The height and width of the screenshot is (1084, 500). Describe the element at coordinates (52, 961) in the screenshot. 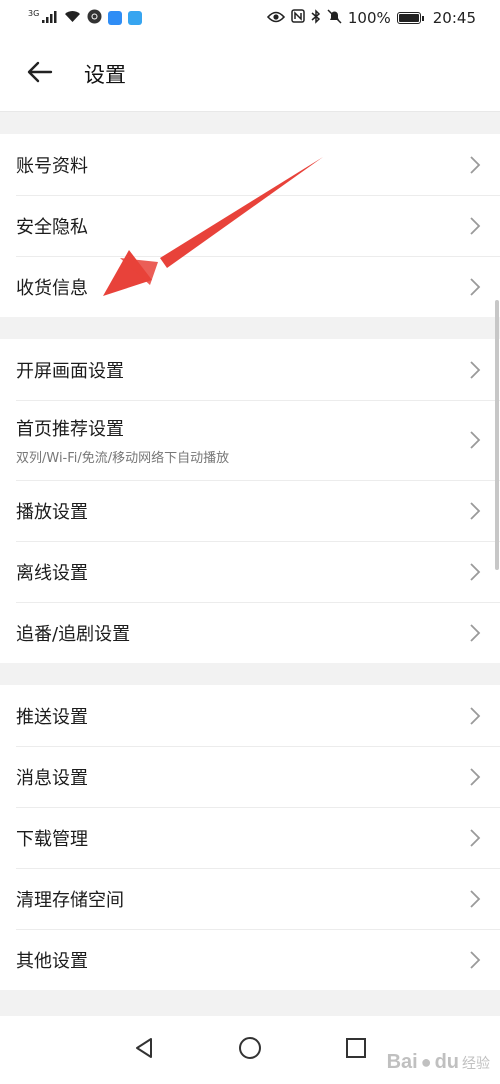

I see `setting-label: 其他设置` at that location.